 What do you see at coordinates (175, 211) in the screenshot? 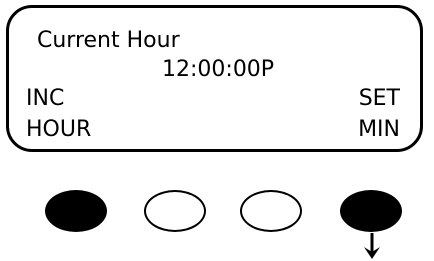
I see `softkey-2-button` at bounding box center [175, 211].